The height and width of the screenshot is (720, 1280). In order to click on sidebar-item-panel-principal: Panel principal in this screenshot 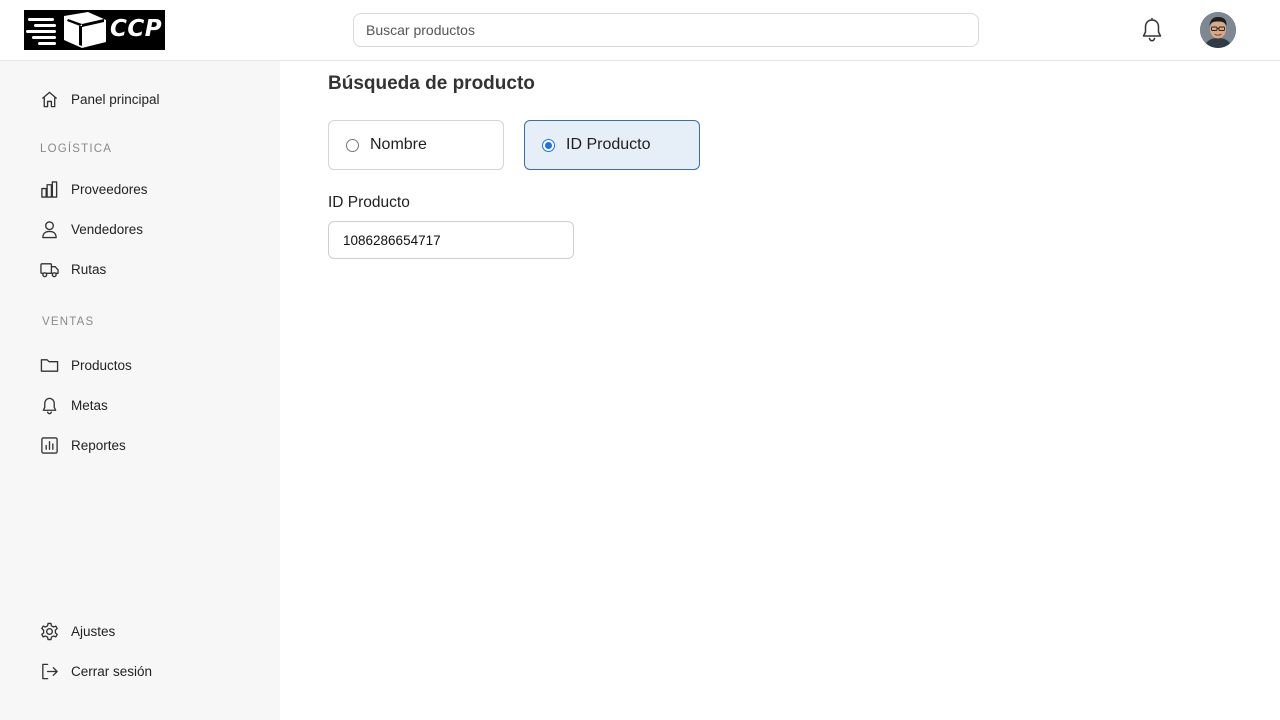, I will do `click(100, 99)`.